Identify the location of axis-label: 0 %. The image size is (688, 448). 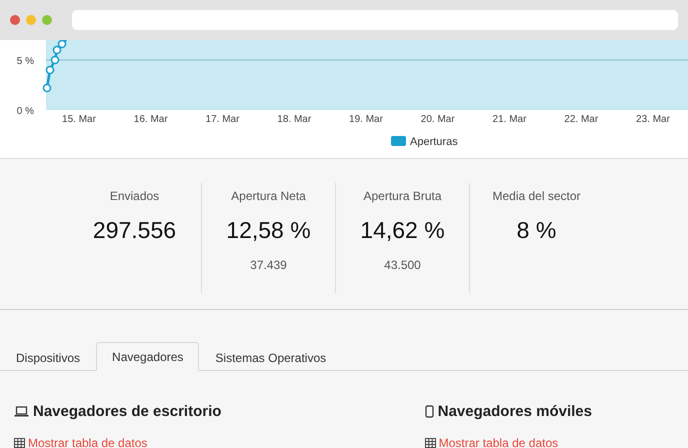
(25, 111).